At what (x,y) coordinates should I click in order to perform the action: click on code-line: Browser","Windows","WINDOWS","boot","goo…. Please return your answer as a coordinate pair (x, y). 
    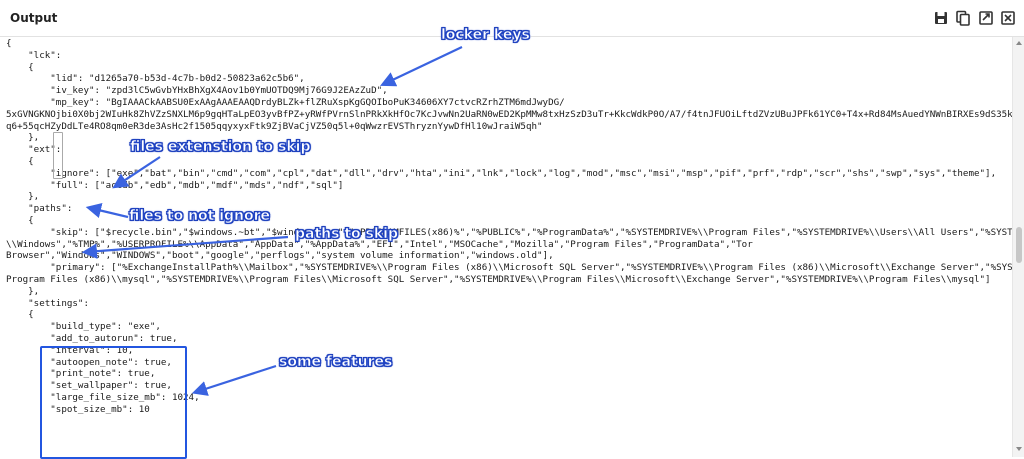
    Looking at the image, I should click on (280, 256).